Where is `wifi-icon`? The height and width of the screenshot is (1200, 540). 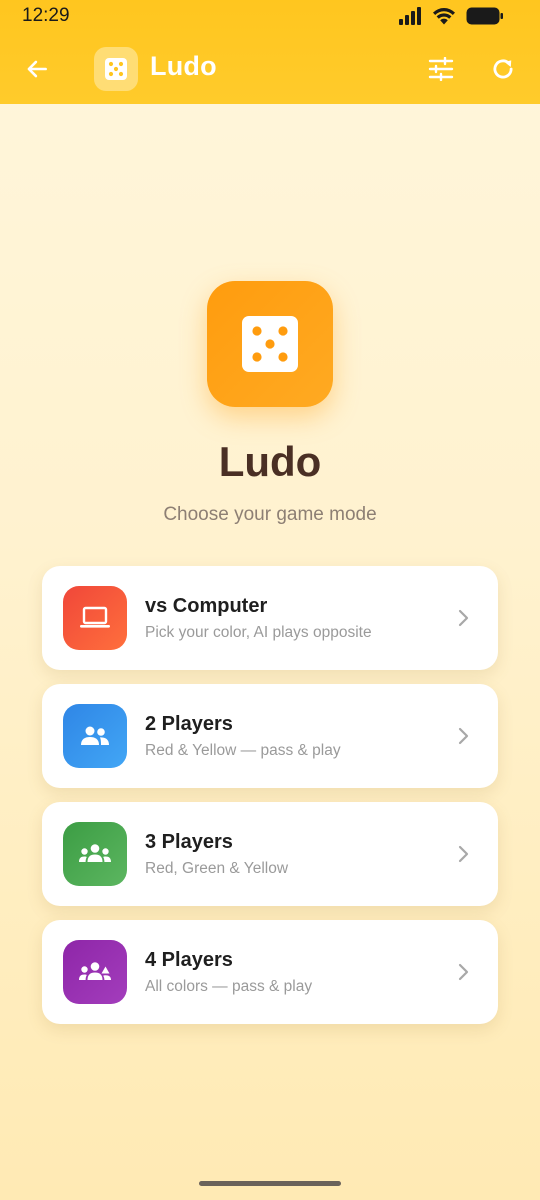
wifi-icon is located at coordinates (444, 16).